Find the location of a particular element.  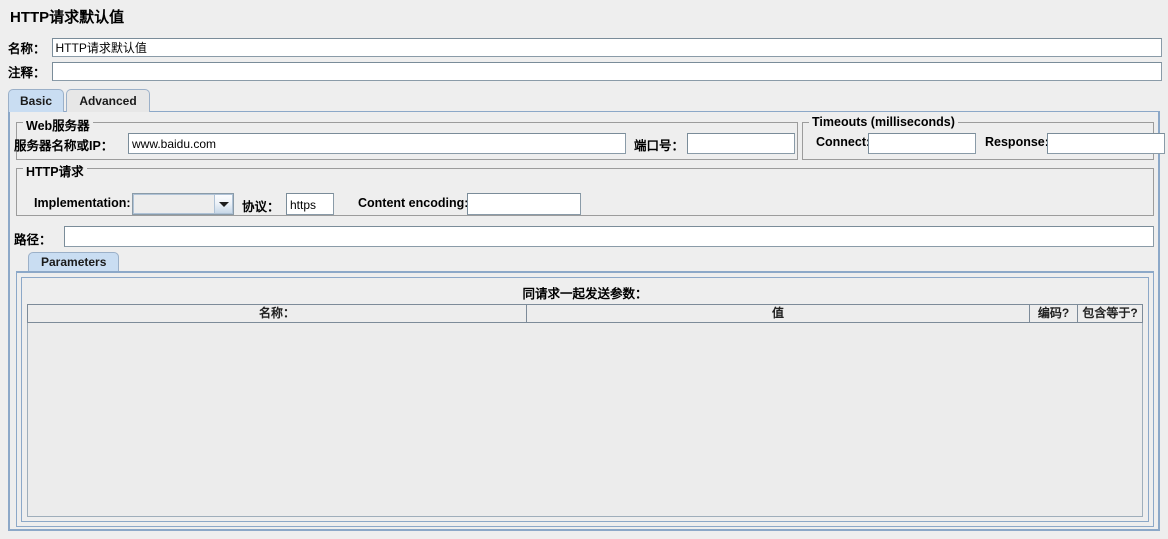

name-input: HTTP请求默认值 is located at coordinates (606, 47).